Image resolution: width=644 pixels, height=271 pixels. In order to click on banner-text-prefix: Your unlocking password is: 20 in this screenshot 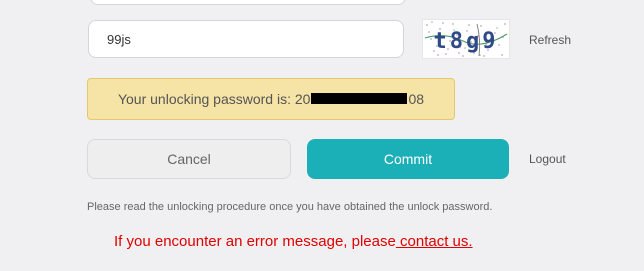, I will do `click(214, 99)`.